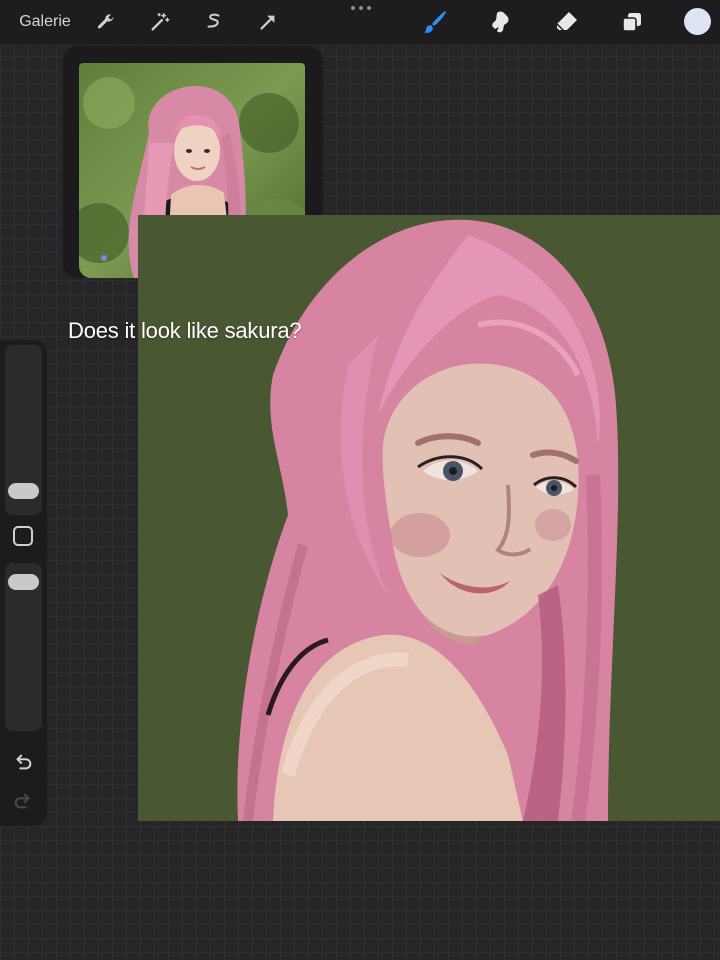 Image resolution: width=720 pixels, height=960 pixels. Describe the element at coordinates (501, 22) in the screenshot. I see `smudge-icon` at that location.